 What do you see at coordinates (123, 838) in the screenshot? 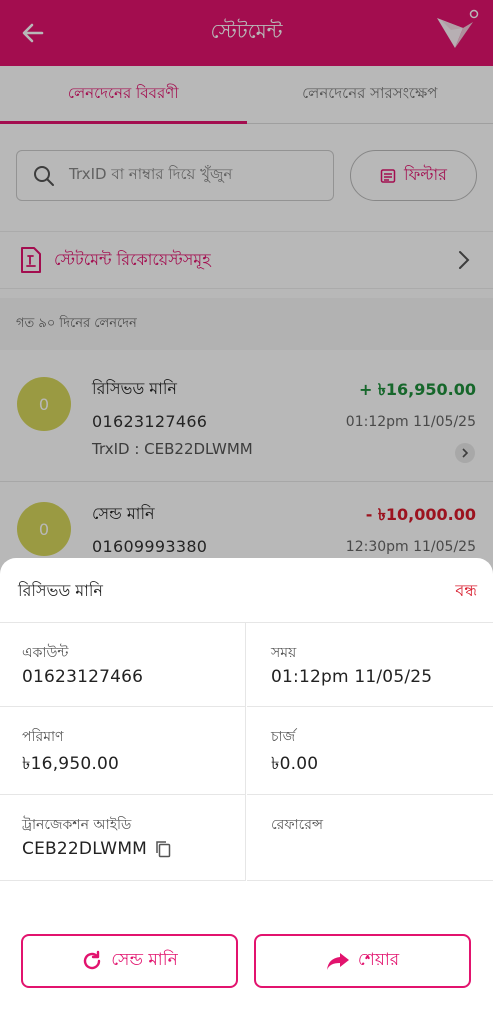
I see `trxid-cell: ট্রানজেকশন আইডি CEB22DLWMM` at bounding box center [123, 838].